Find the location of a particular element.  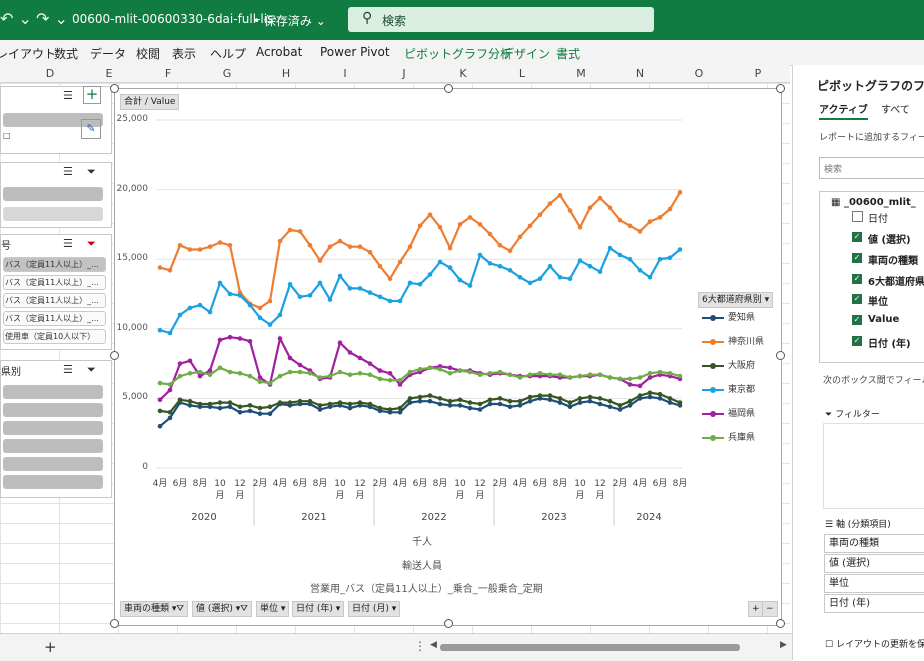

tab-view: 表示 is located at coordinates (184, 53).